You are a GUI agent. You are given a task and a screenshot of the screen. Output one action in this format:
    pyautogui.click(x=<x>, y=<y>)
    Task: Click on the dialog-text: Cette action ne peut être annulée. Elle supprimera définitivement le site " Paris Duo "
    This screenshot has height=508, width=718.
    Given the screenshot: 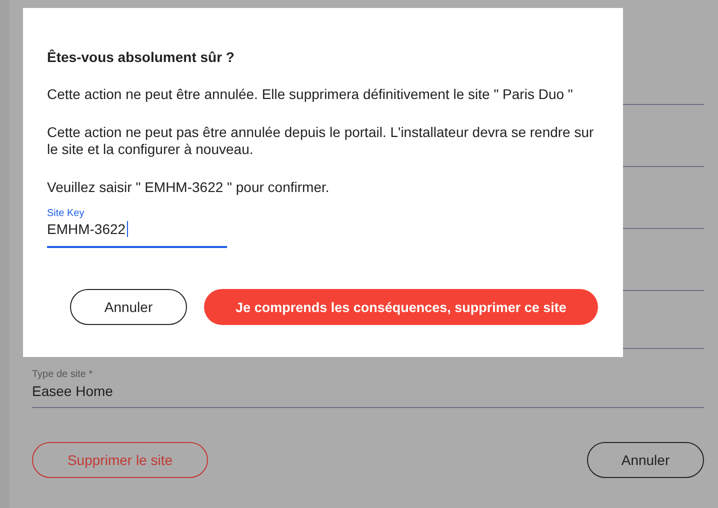 What is the action you would take?
    pyautogui.click(x=310, y=94)
    